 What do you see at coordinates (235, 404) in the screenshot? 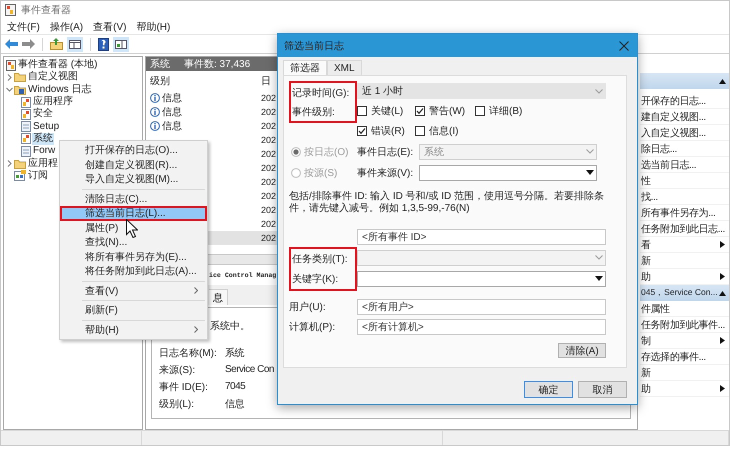
I see `field-value: 信息` at bounding box center [235, 404].